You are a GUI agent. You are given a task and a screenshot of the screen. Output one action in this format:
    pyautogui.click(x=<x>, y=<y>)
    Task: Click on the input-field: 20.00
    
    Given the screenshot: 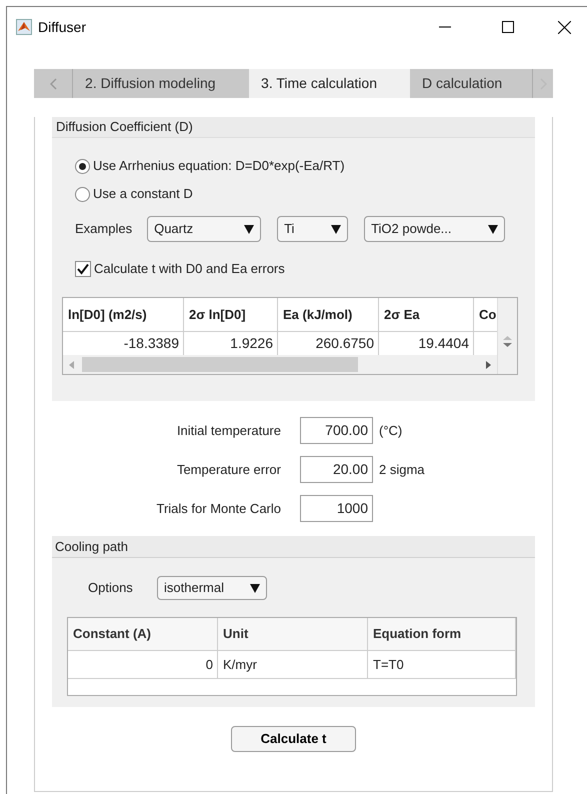 What is the action you would take?
    pyautogui.click(x=336, y=469)
    